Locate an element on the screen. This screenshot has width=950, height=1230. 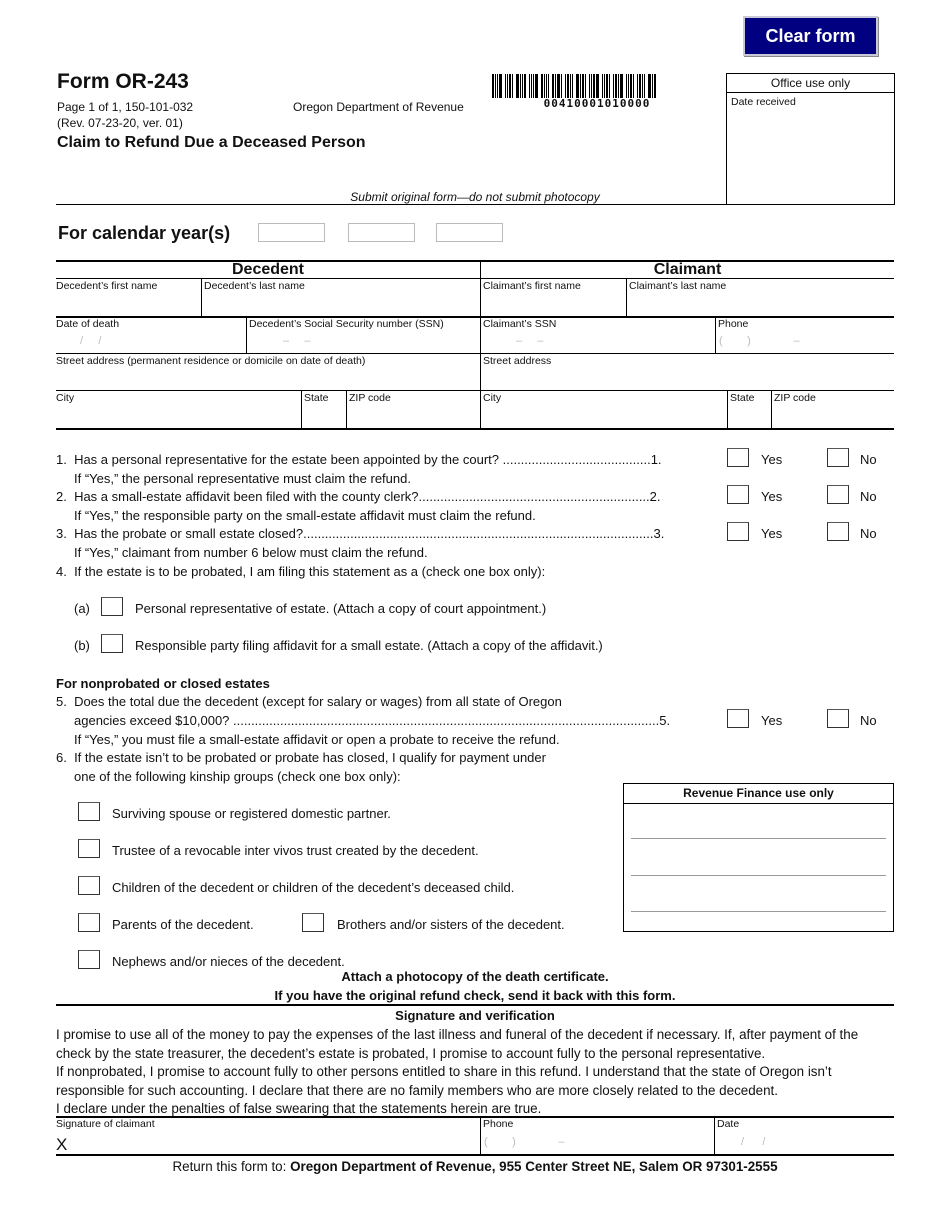
decedent-state-input is located at coordinates (323, 415).